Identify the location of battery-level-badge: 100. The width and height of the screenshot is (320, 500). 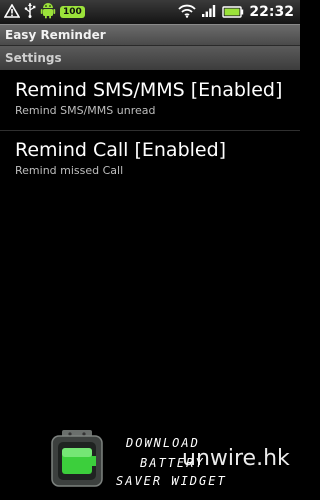
(72, 12).